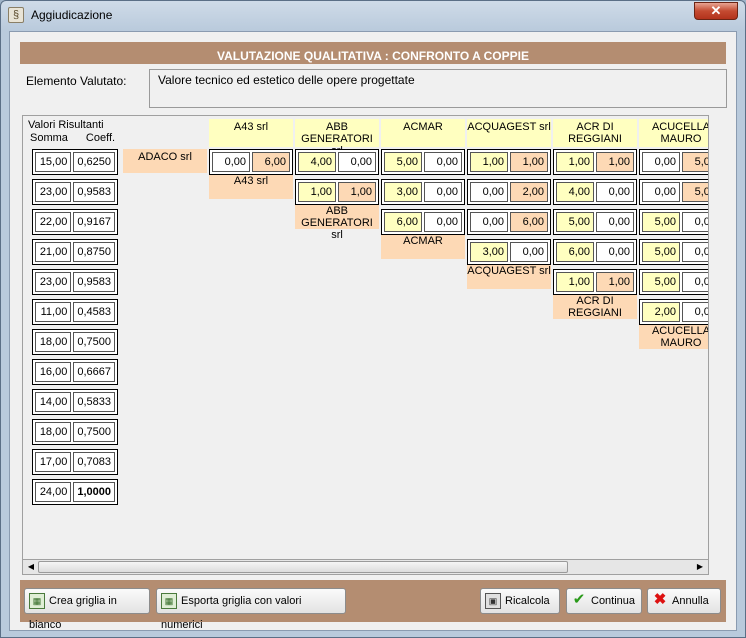  Describe the element at coordinates (94, 312) in the screenshot. I see `coeff-value: 0,4583` at that location.